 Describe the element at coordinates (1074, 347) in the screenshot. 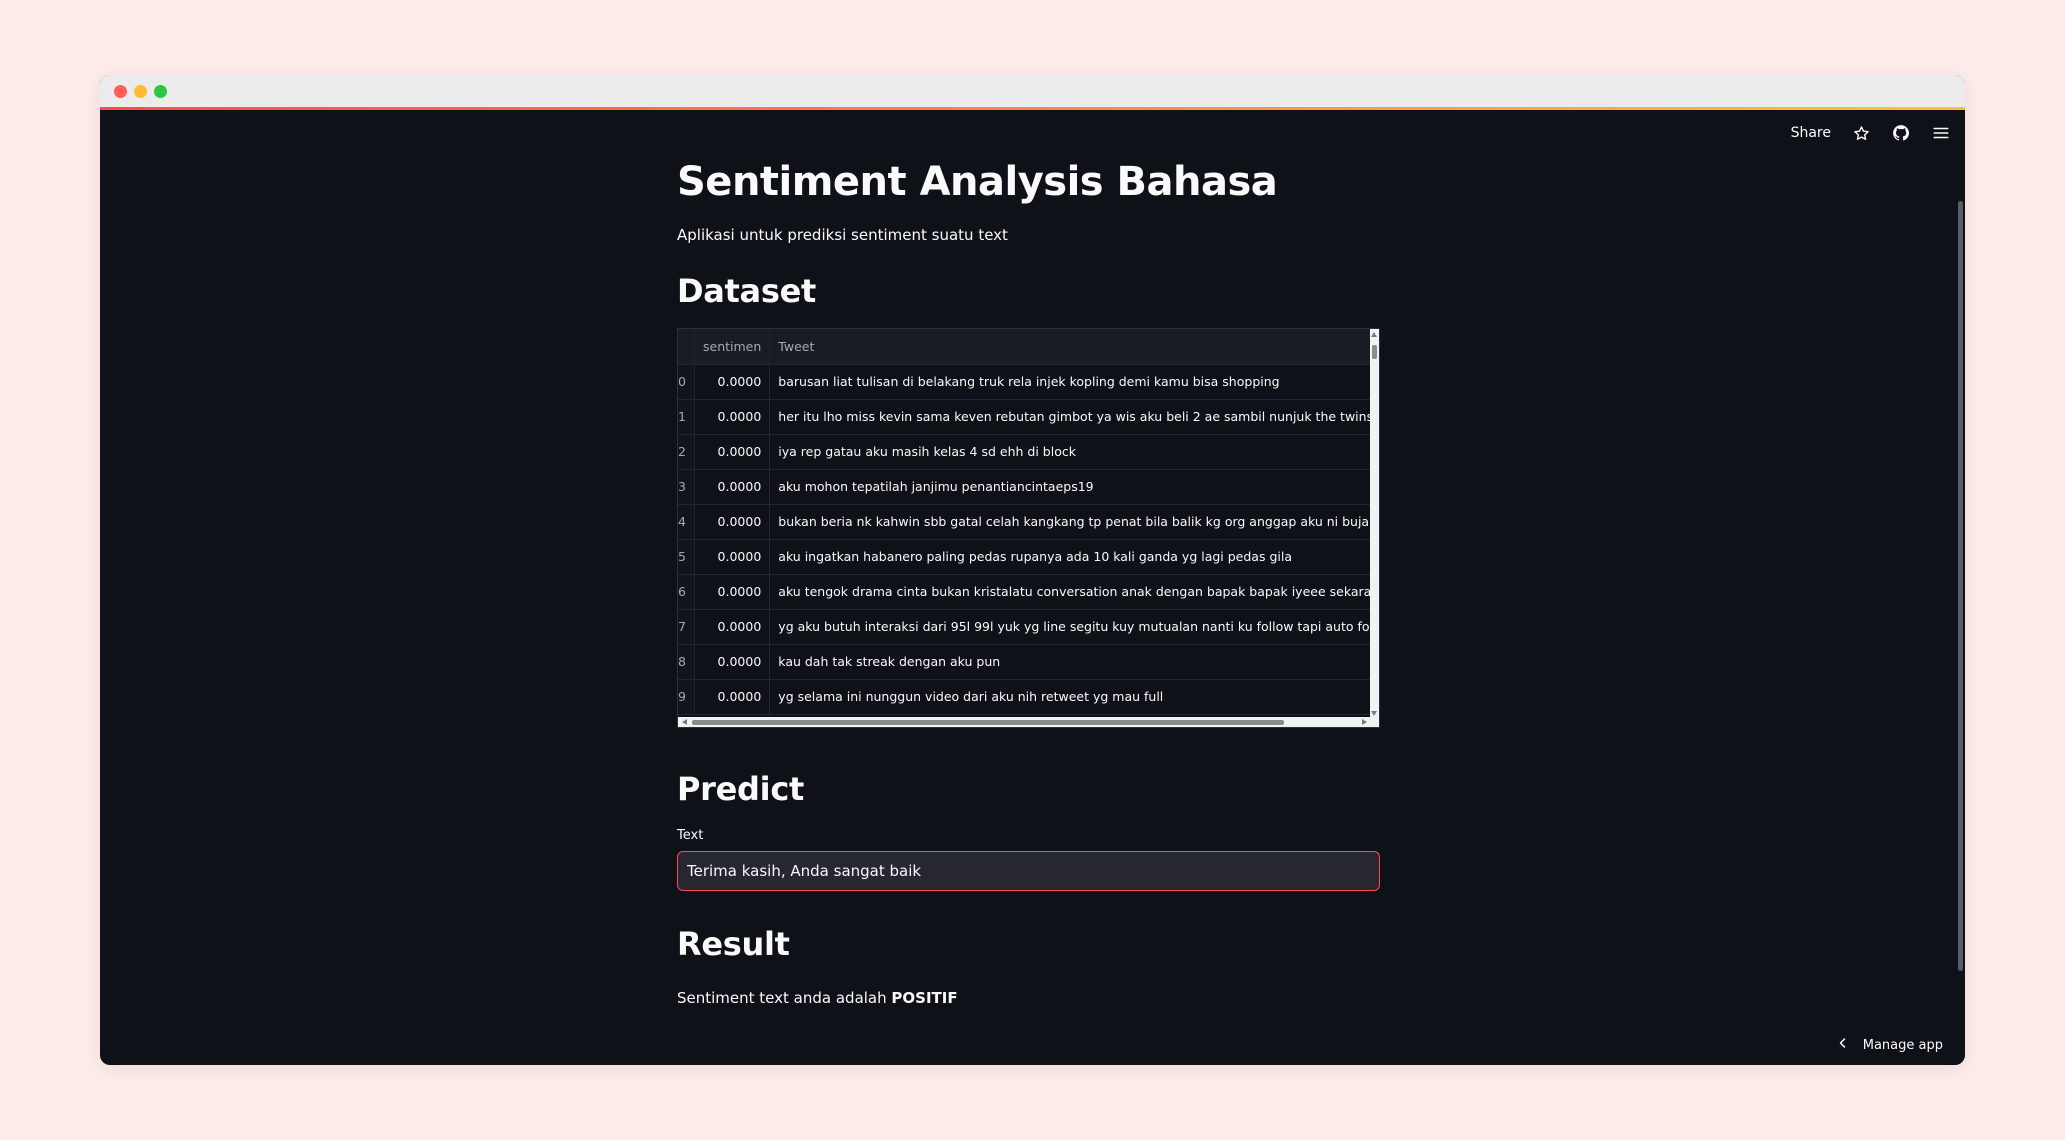

I see `column-header-tweet: Tweet` at that location.